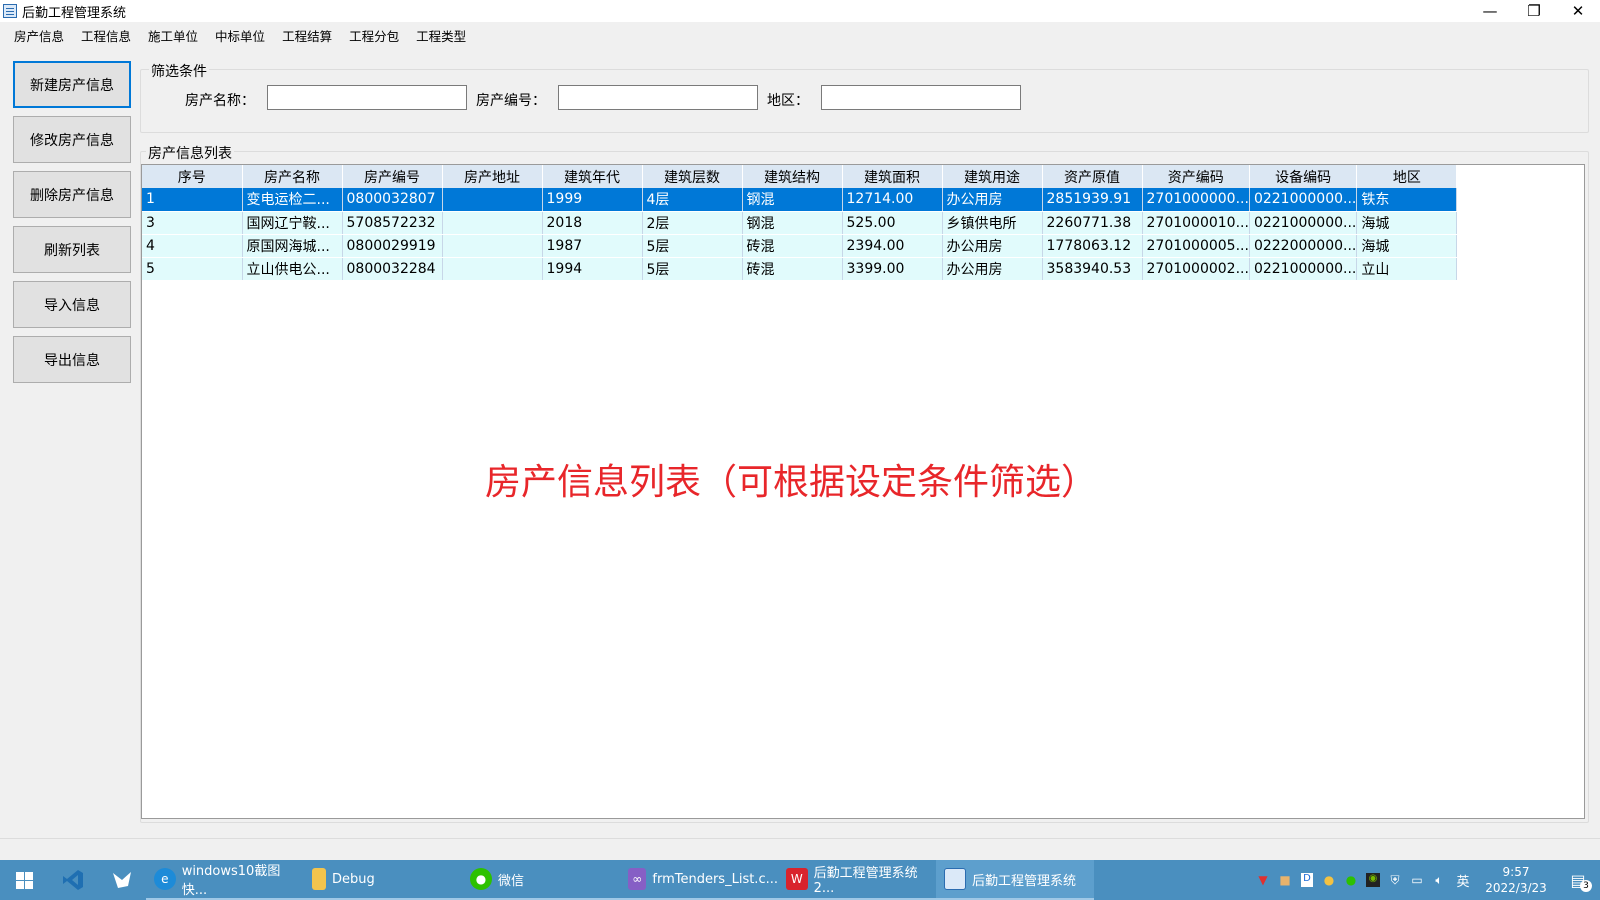 The height and width of the screenshot is (900, 1600). I want to click on table-cell: 525.00, so click(892, 223).